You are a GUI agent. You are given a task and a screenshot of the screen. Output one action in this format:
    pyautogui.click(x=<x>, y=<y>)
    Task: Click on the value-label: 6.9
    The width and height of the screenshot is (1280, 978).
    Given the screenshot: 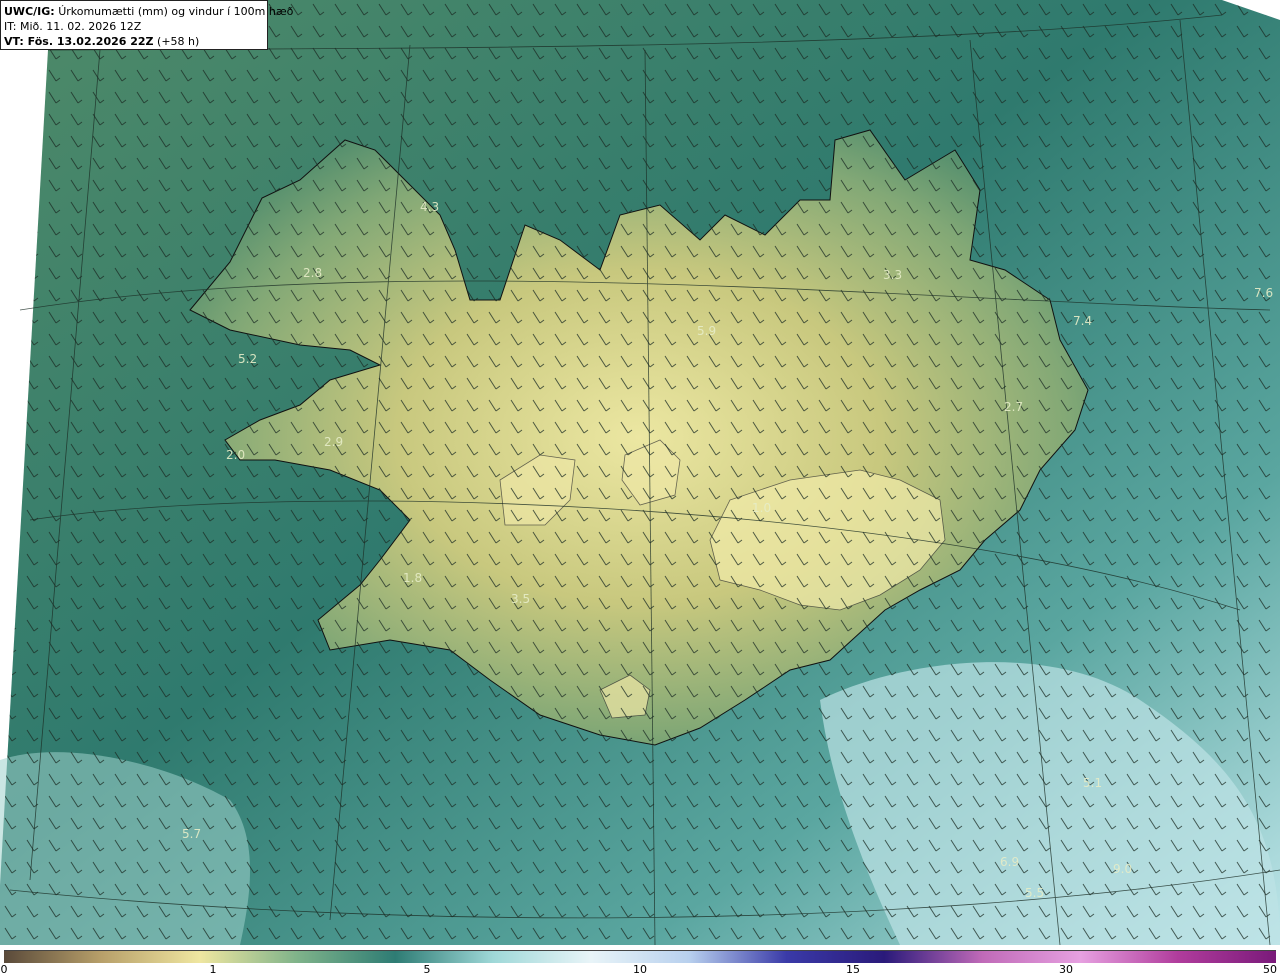 What is the action you would take?
    pyautogui.click(x=1009, y=862)
    